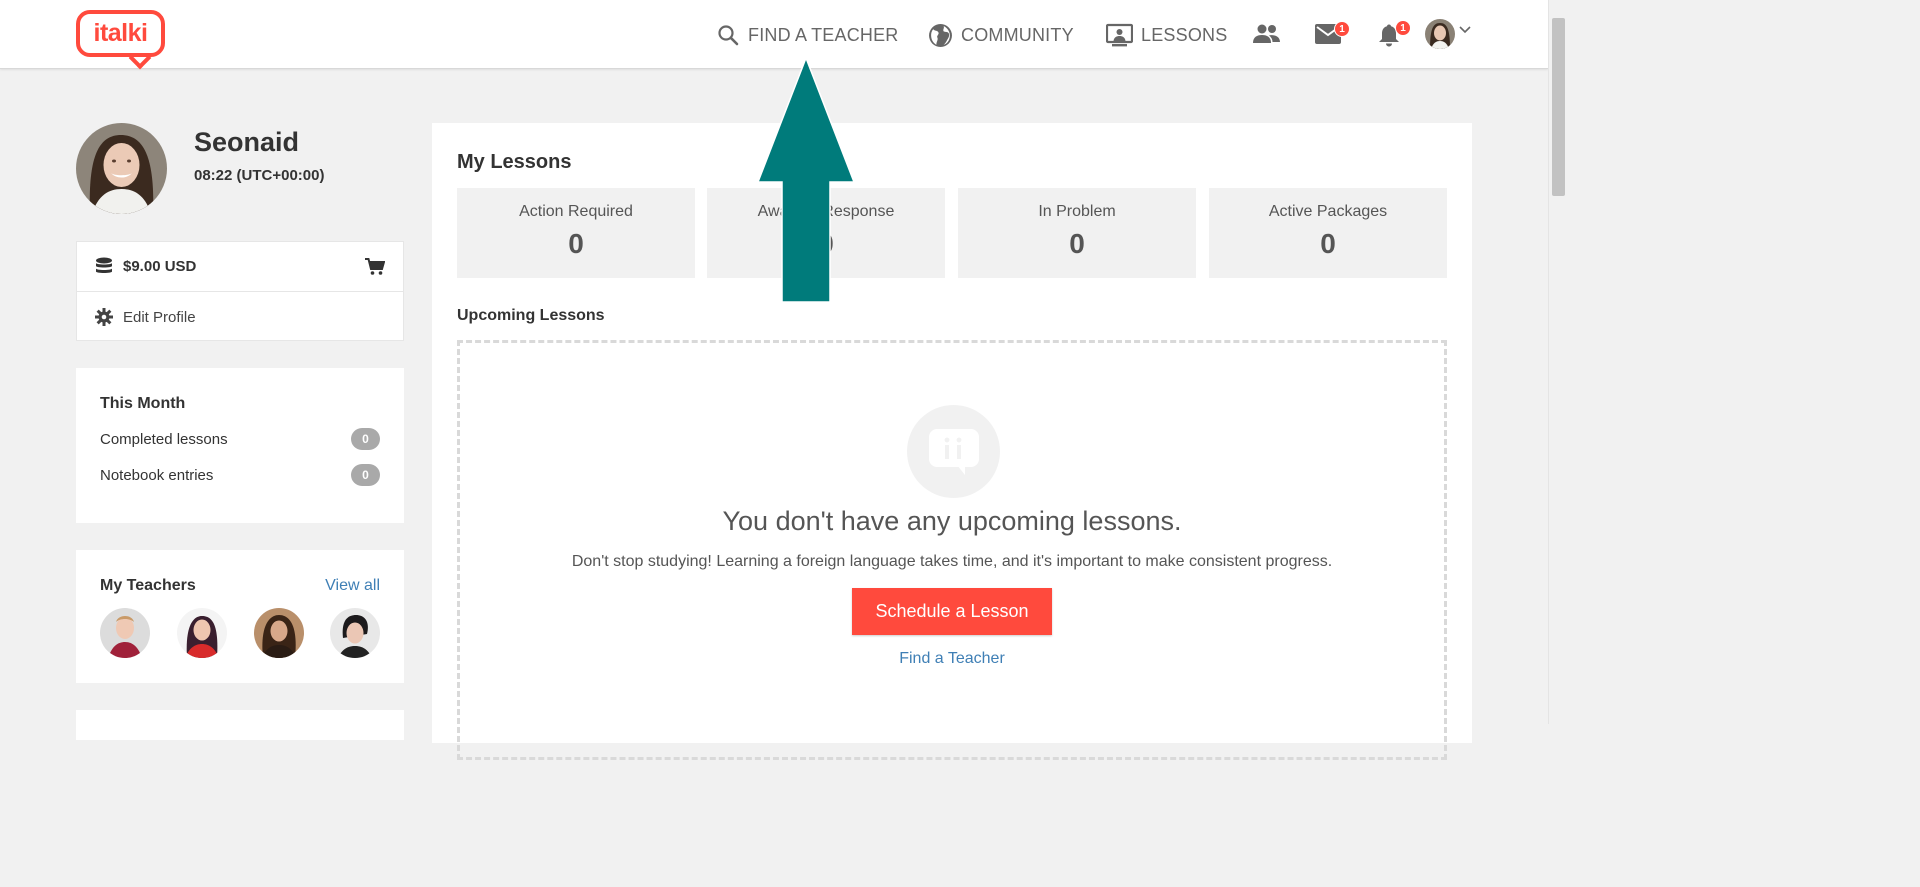  I want to click on scrollbar-thumb, so click(1558, 107).